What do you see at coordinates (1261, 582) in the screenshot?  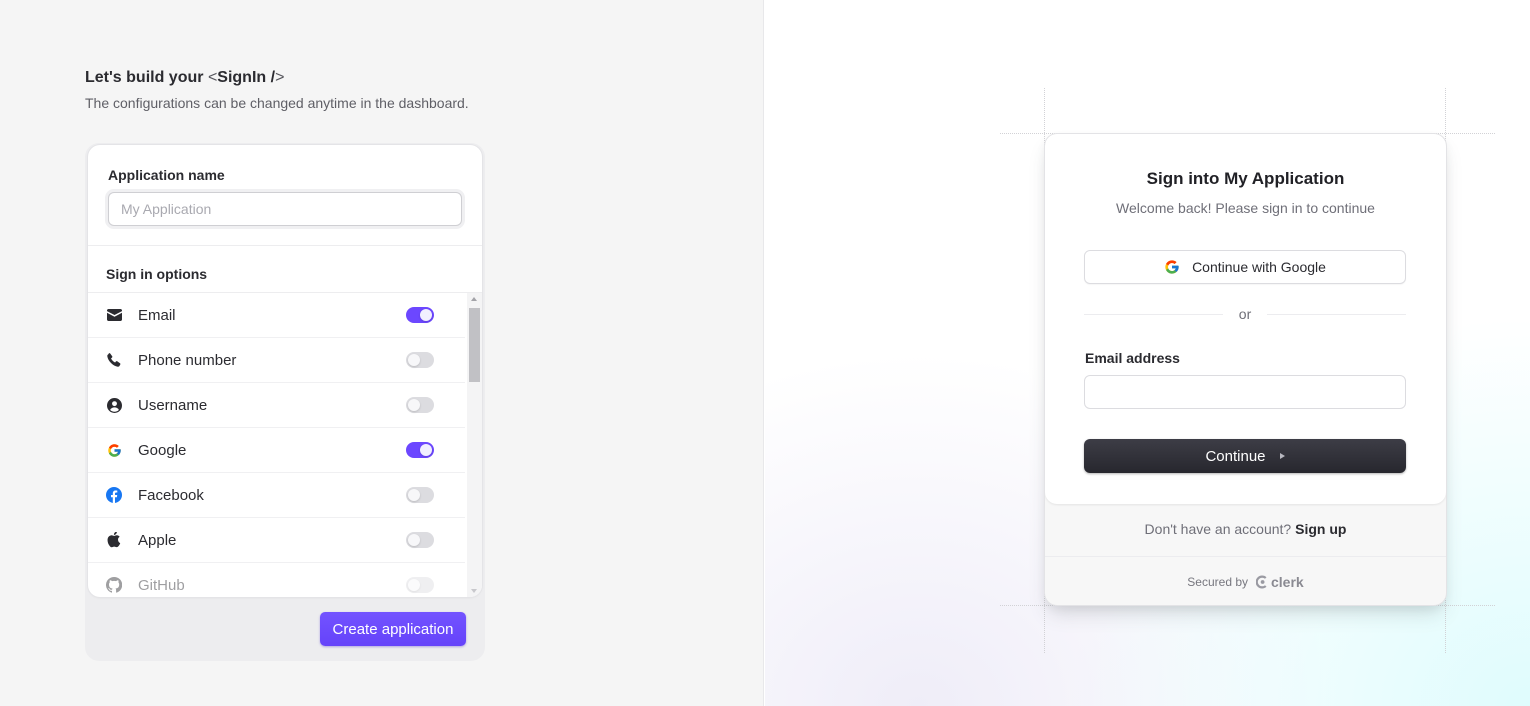 I see `clerk-logo-icon` at bounding box center [1261, 582].